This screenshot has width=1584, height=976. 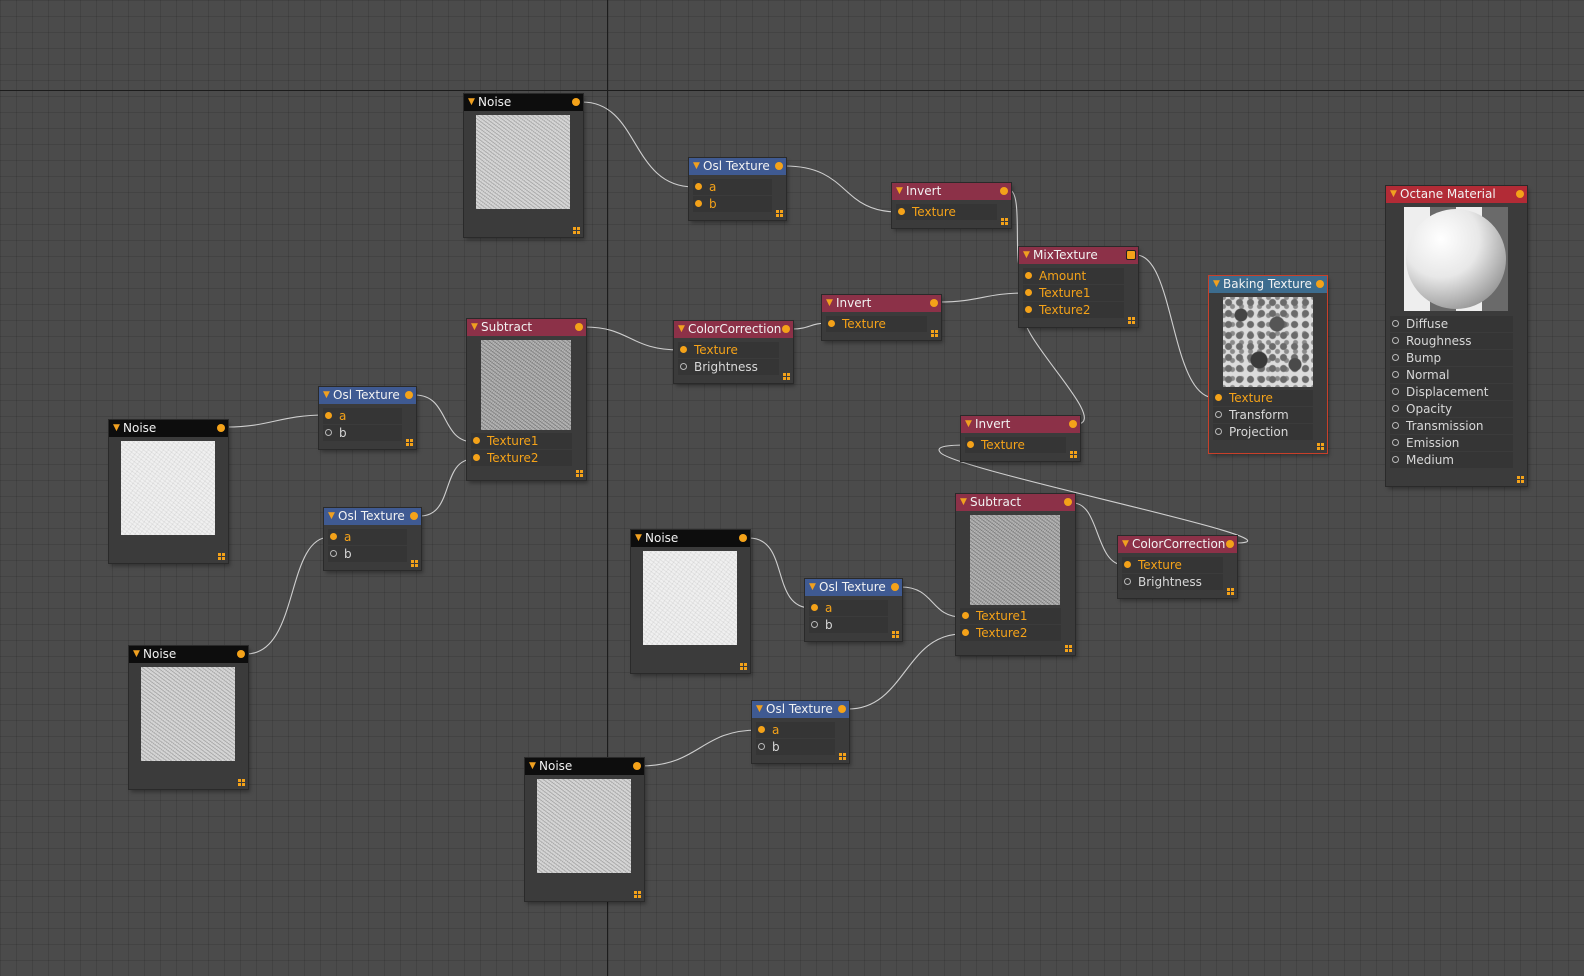 I want to click on node-header: ▼ Octane Material, so click(x=1456, y=194).